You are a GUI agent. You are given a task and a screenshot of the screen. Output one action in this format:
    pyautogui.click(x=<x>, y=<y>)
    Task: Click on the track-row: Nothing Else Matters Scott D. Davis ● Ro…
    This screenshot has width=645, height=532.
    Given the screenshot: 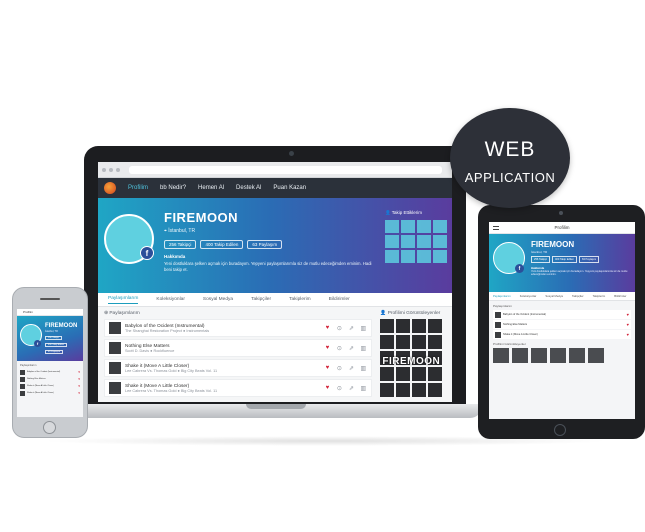 What is the action you would take?
    pyautogui.click(x=238, y=348)
    